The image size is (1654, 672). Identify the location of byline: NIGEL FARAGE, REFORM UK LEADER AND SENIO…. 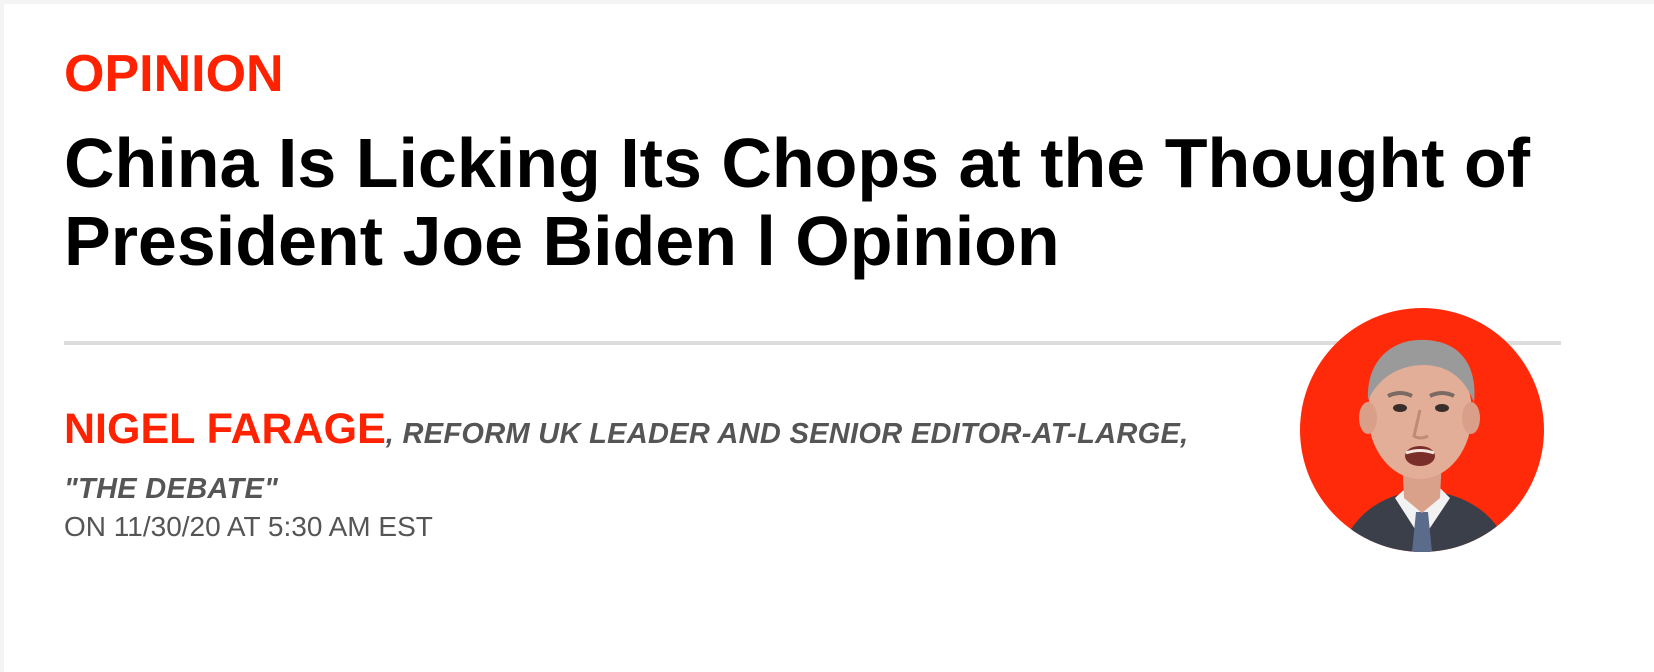
(664, 461).